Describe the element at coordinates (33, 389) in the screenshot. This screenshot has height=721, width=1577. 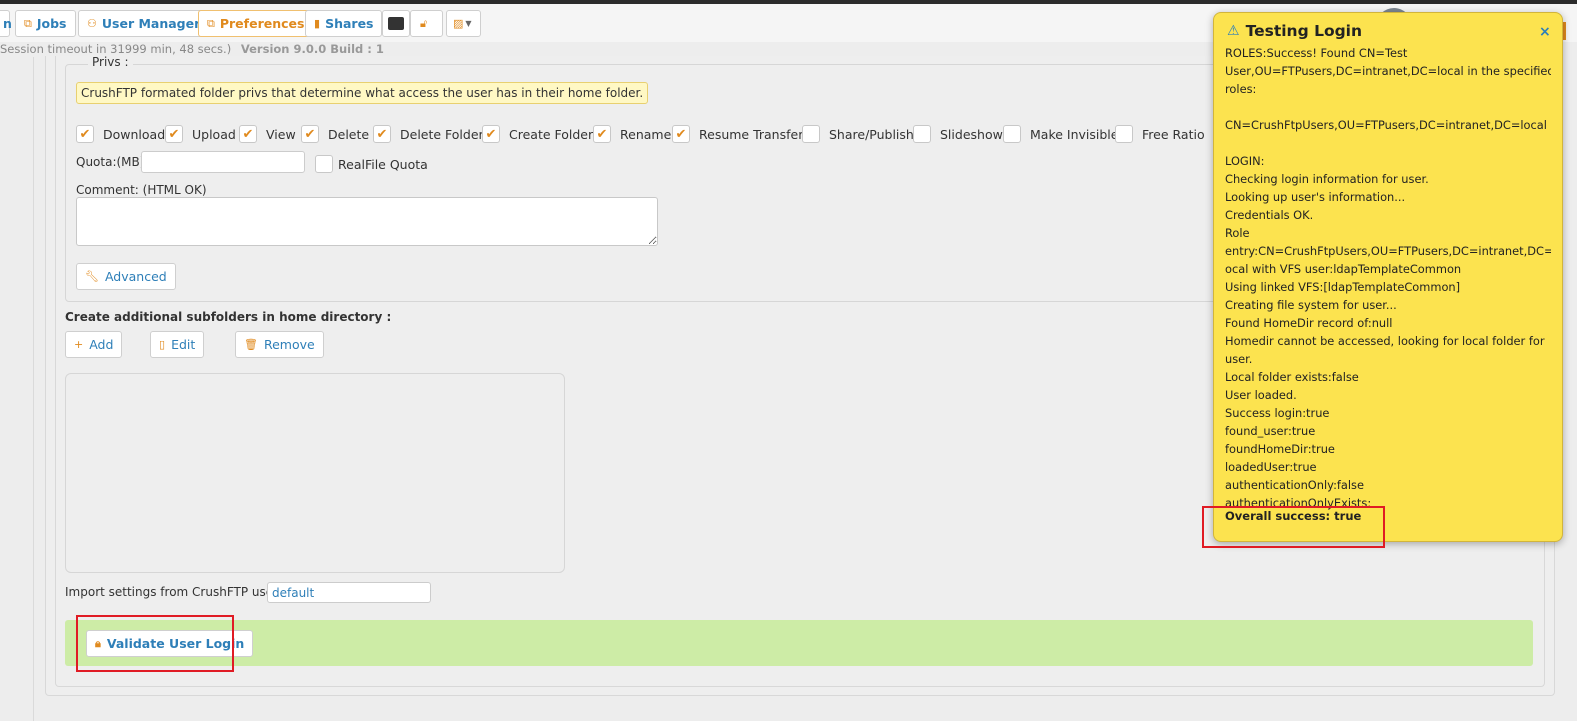
I see `left-divider` at that location.